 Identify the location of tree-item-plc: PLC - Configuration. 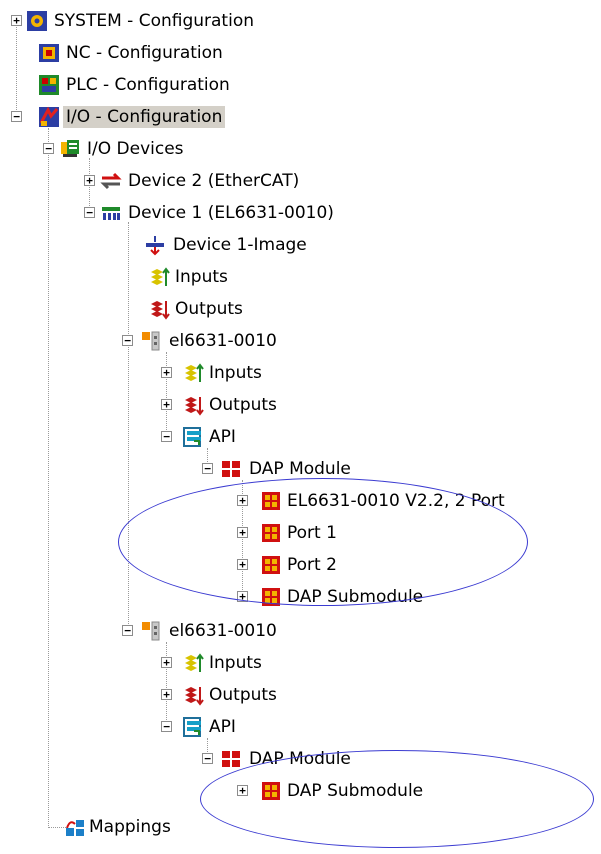
(150, 85).